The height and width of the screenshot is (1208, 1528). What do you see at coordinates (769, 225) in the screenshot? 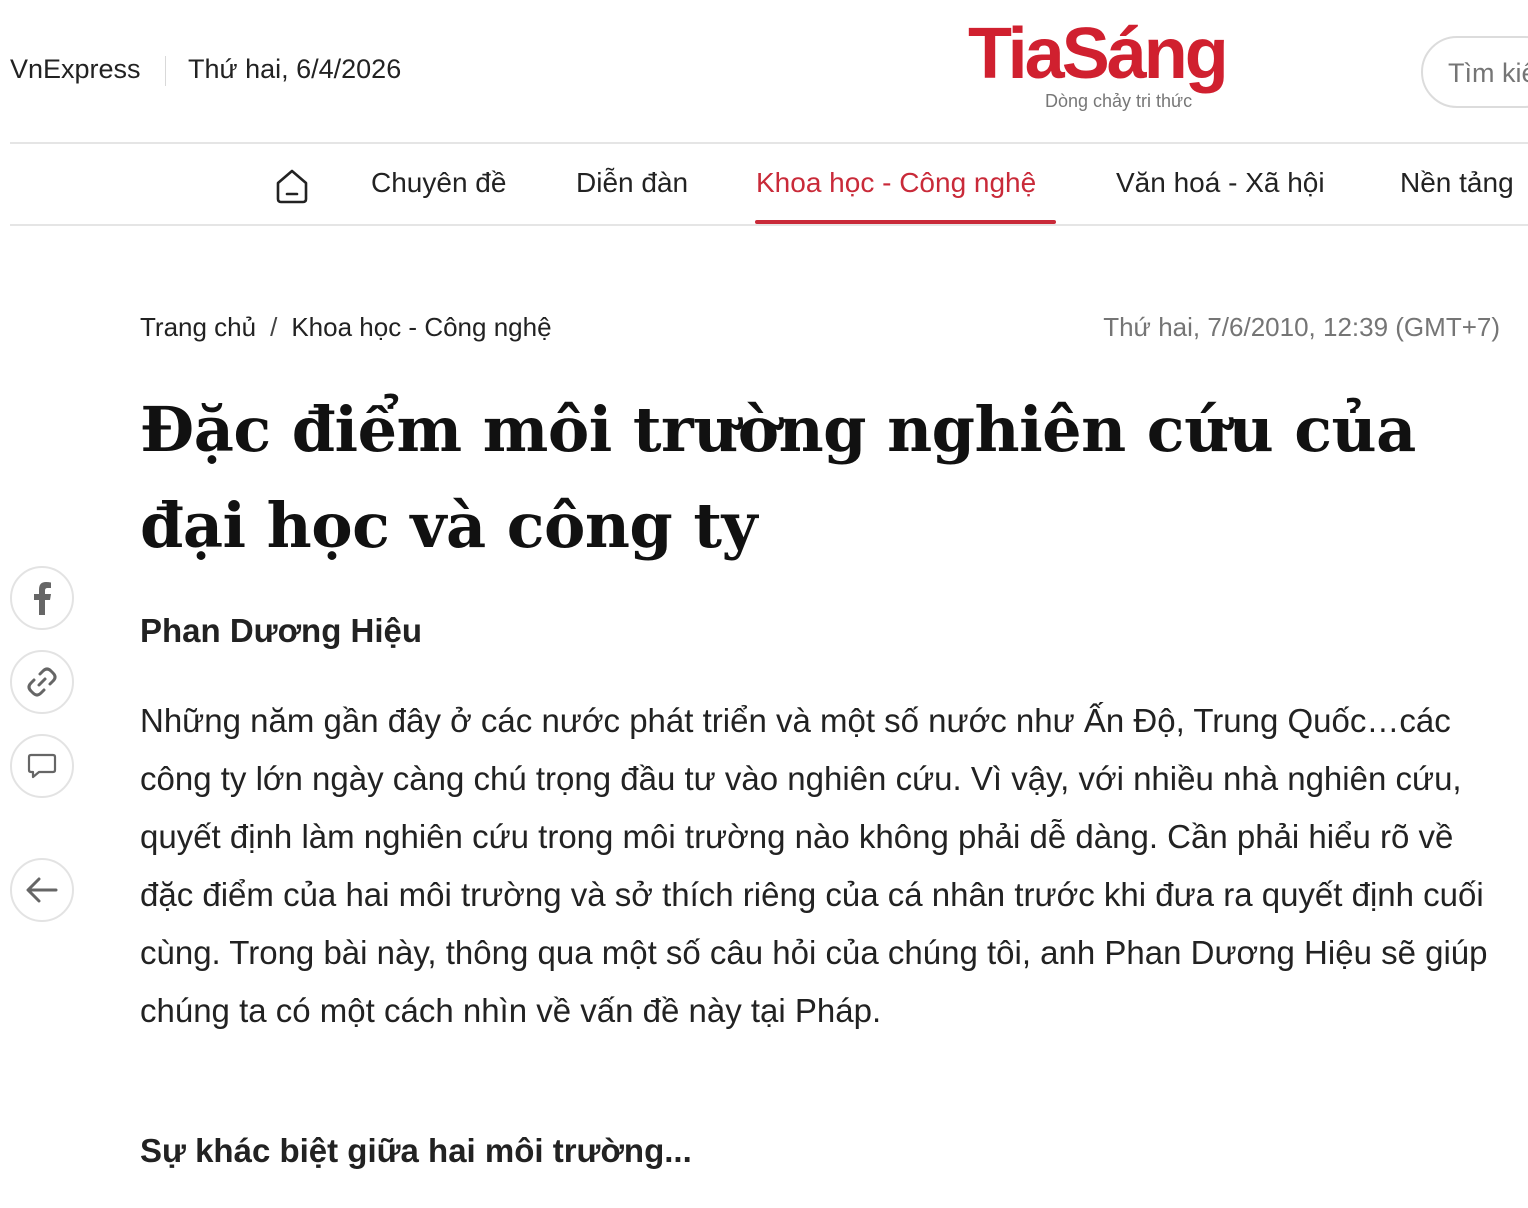
I see `nav-divider` at bounding box center [769, 225].